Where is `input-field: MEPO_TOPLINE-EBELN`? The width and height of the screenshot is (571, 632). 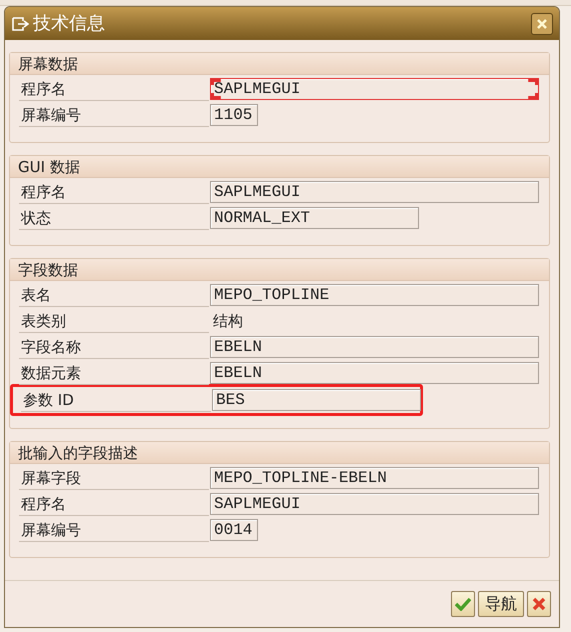 input-field: MEPO_TOPLINE-EBELN is located at coordinates (374, 478).